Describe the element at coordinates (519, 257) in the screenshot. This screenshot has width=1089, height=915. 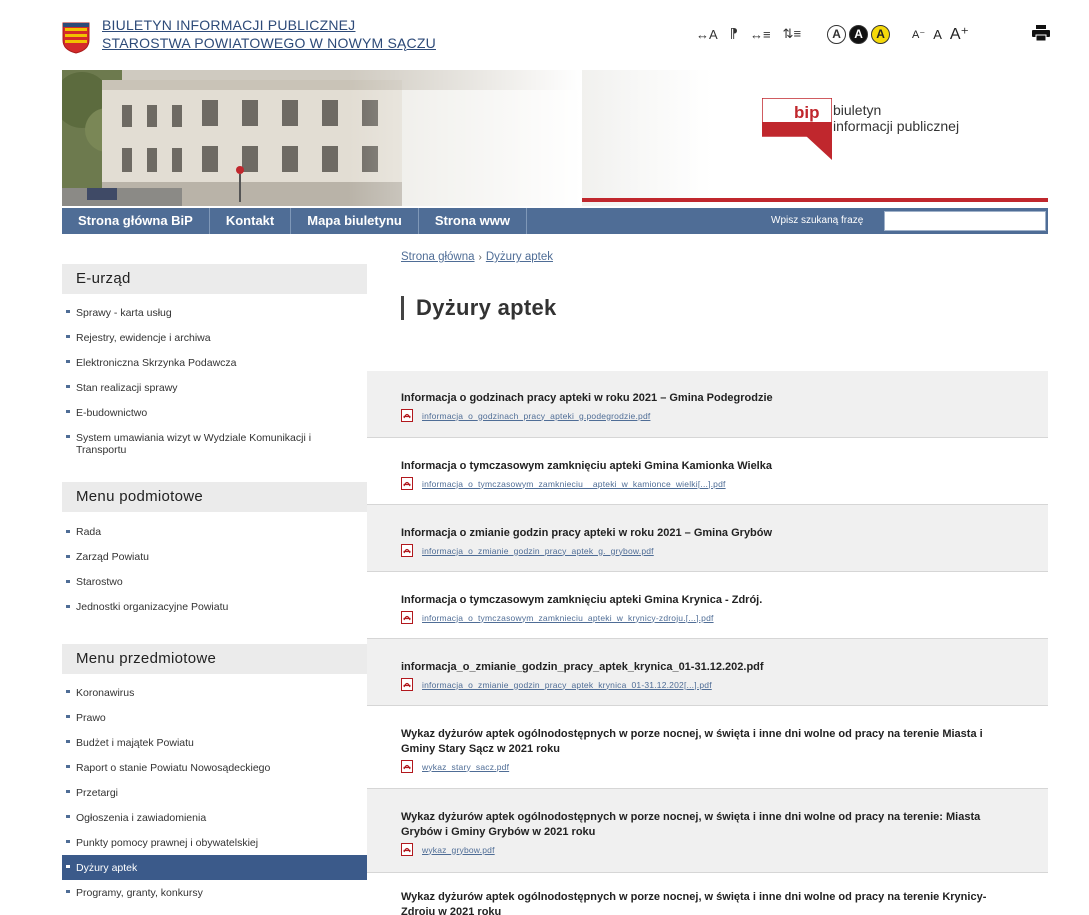
I see `breadcrumb-current-link: Dyżury aptek` at that location.